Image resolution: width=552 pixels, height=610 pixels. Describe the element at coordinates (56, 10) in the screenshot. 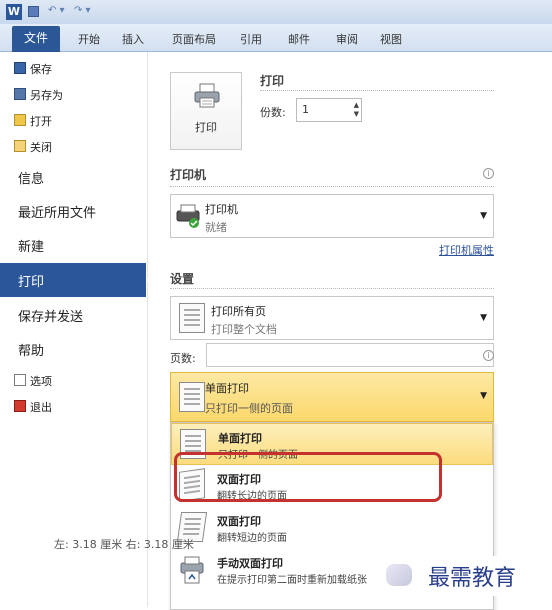

I see `undo-icon: ↶ ▾` at that location.